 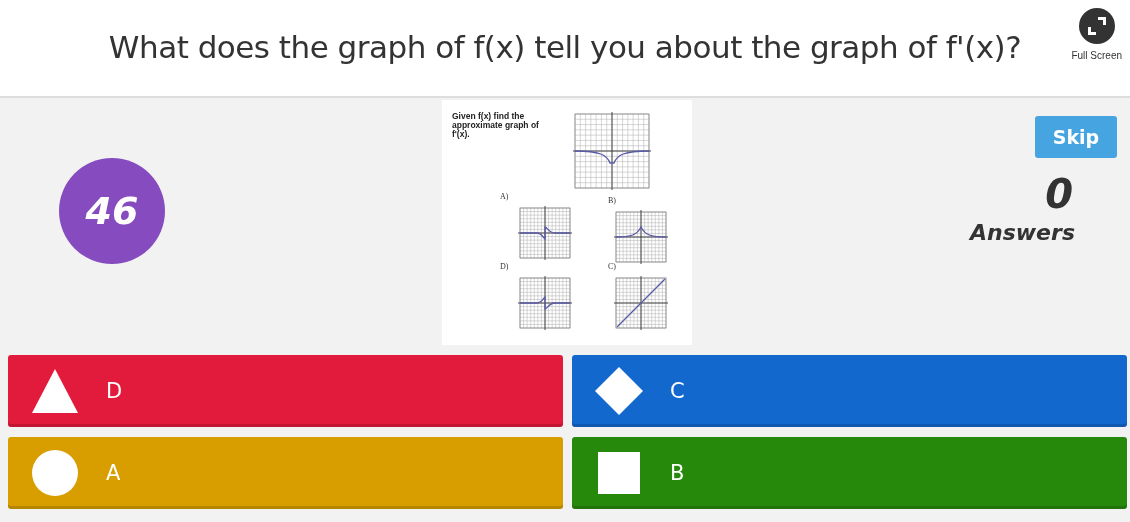 I want to click on answer-count: 0, so click(x=1059, y=194).